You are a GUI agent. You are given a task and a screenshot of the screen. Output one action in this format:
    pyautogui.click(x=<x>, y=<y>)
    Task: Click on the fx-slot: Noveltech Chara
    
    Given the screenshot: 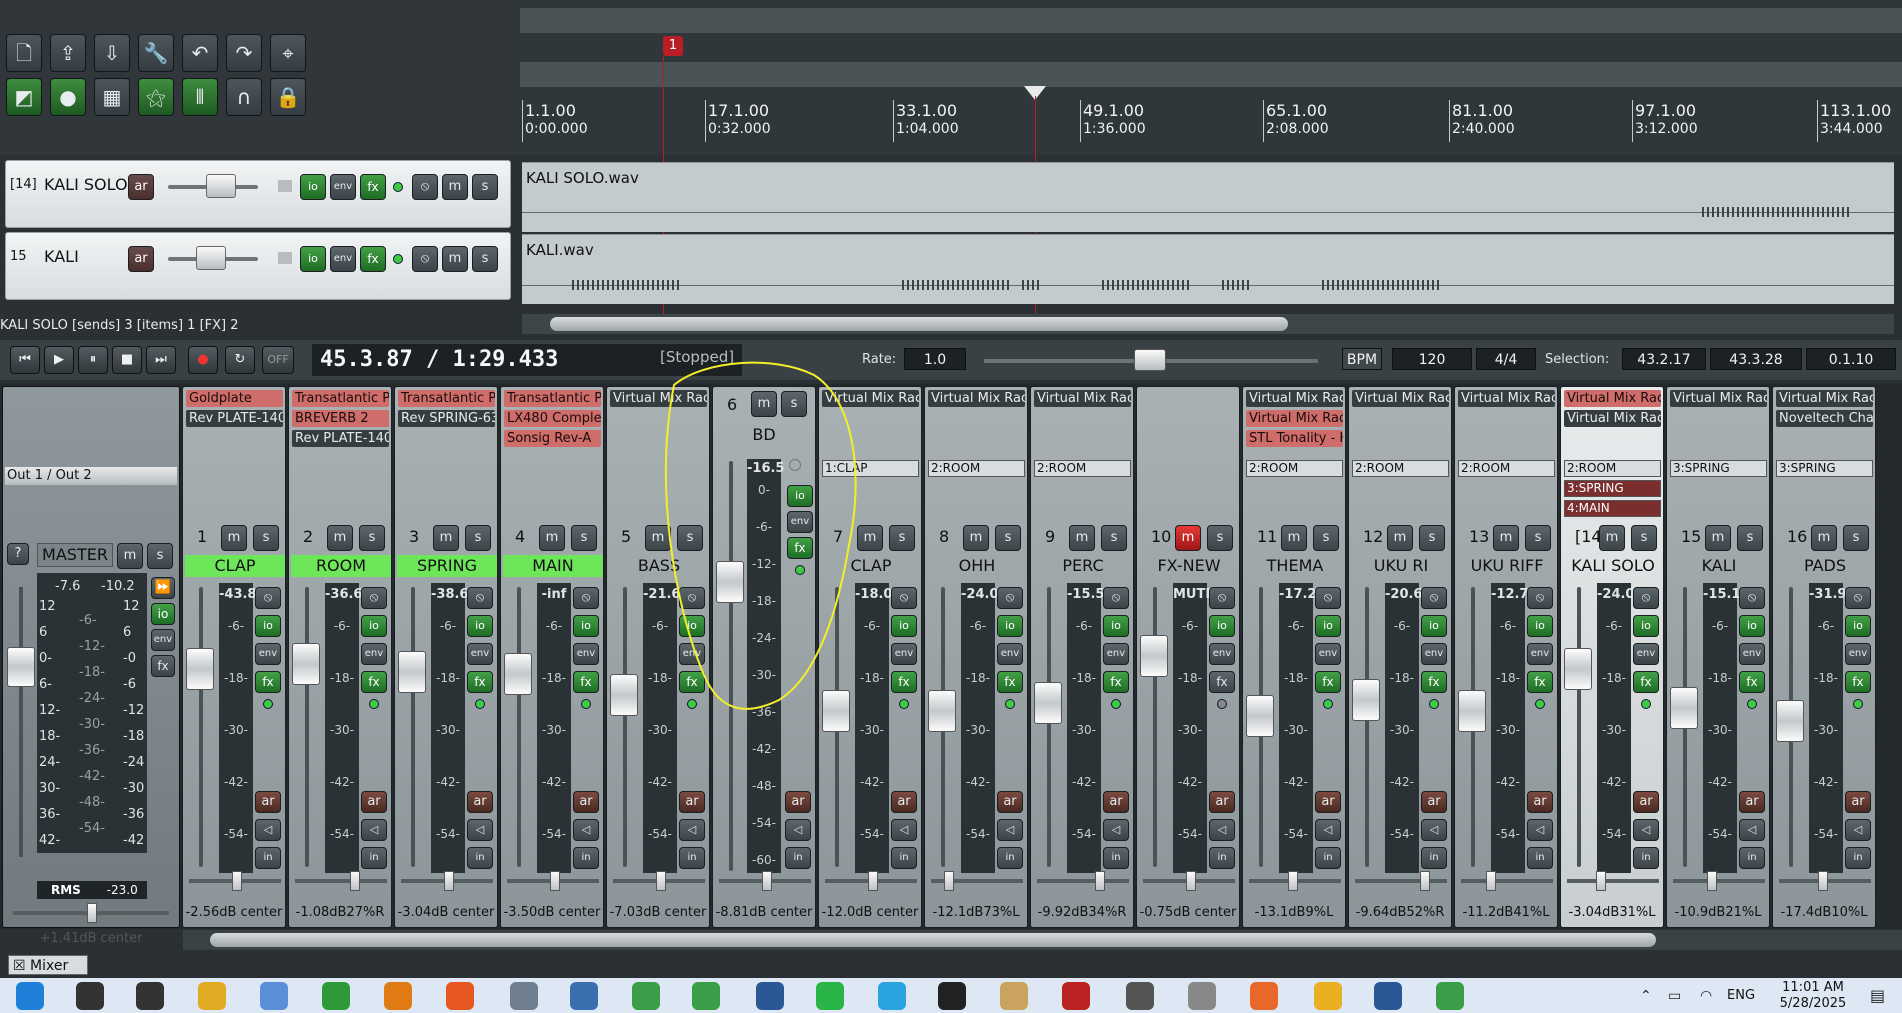 What is the action you would take?
    pyautogui.click(x=1824, y=418)
    